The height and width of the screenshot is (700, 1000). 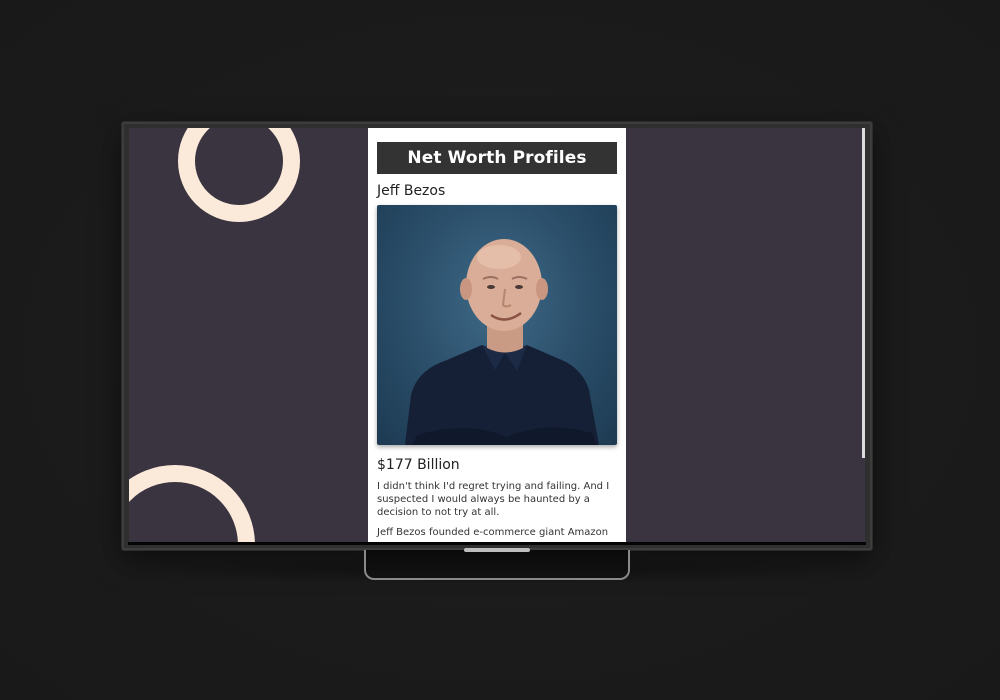 What do you see at coordinates (497, 550) in the screenshot?
I see `tv-stand-notch` at bounding box center [497, 550].